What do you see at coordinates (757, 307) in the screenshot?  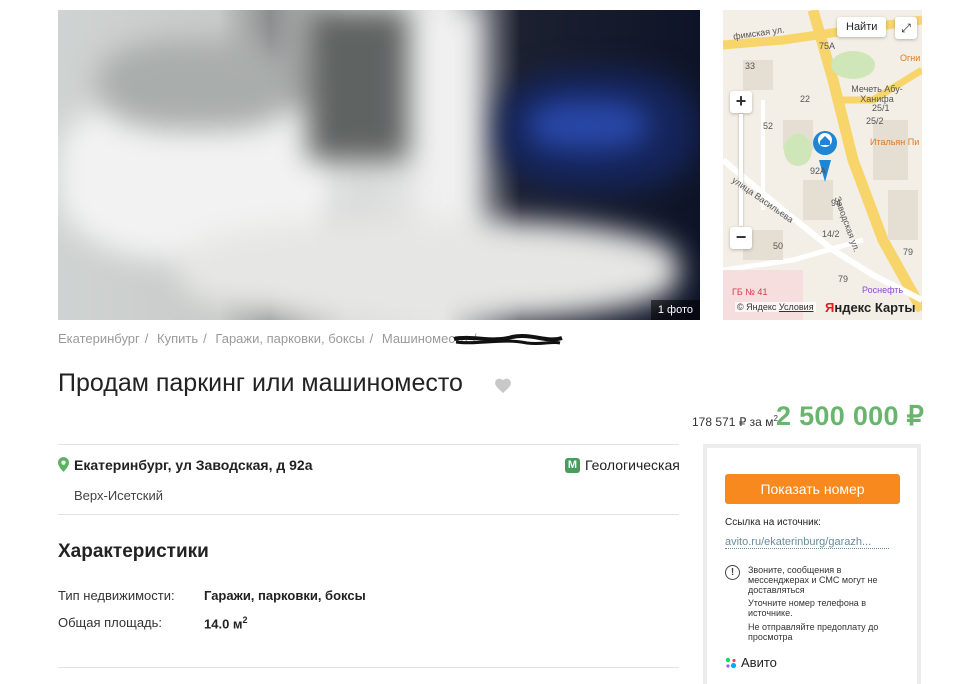 I see `copyright-text: © Яндекс` at bounding box center [757, 307].